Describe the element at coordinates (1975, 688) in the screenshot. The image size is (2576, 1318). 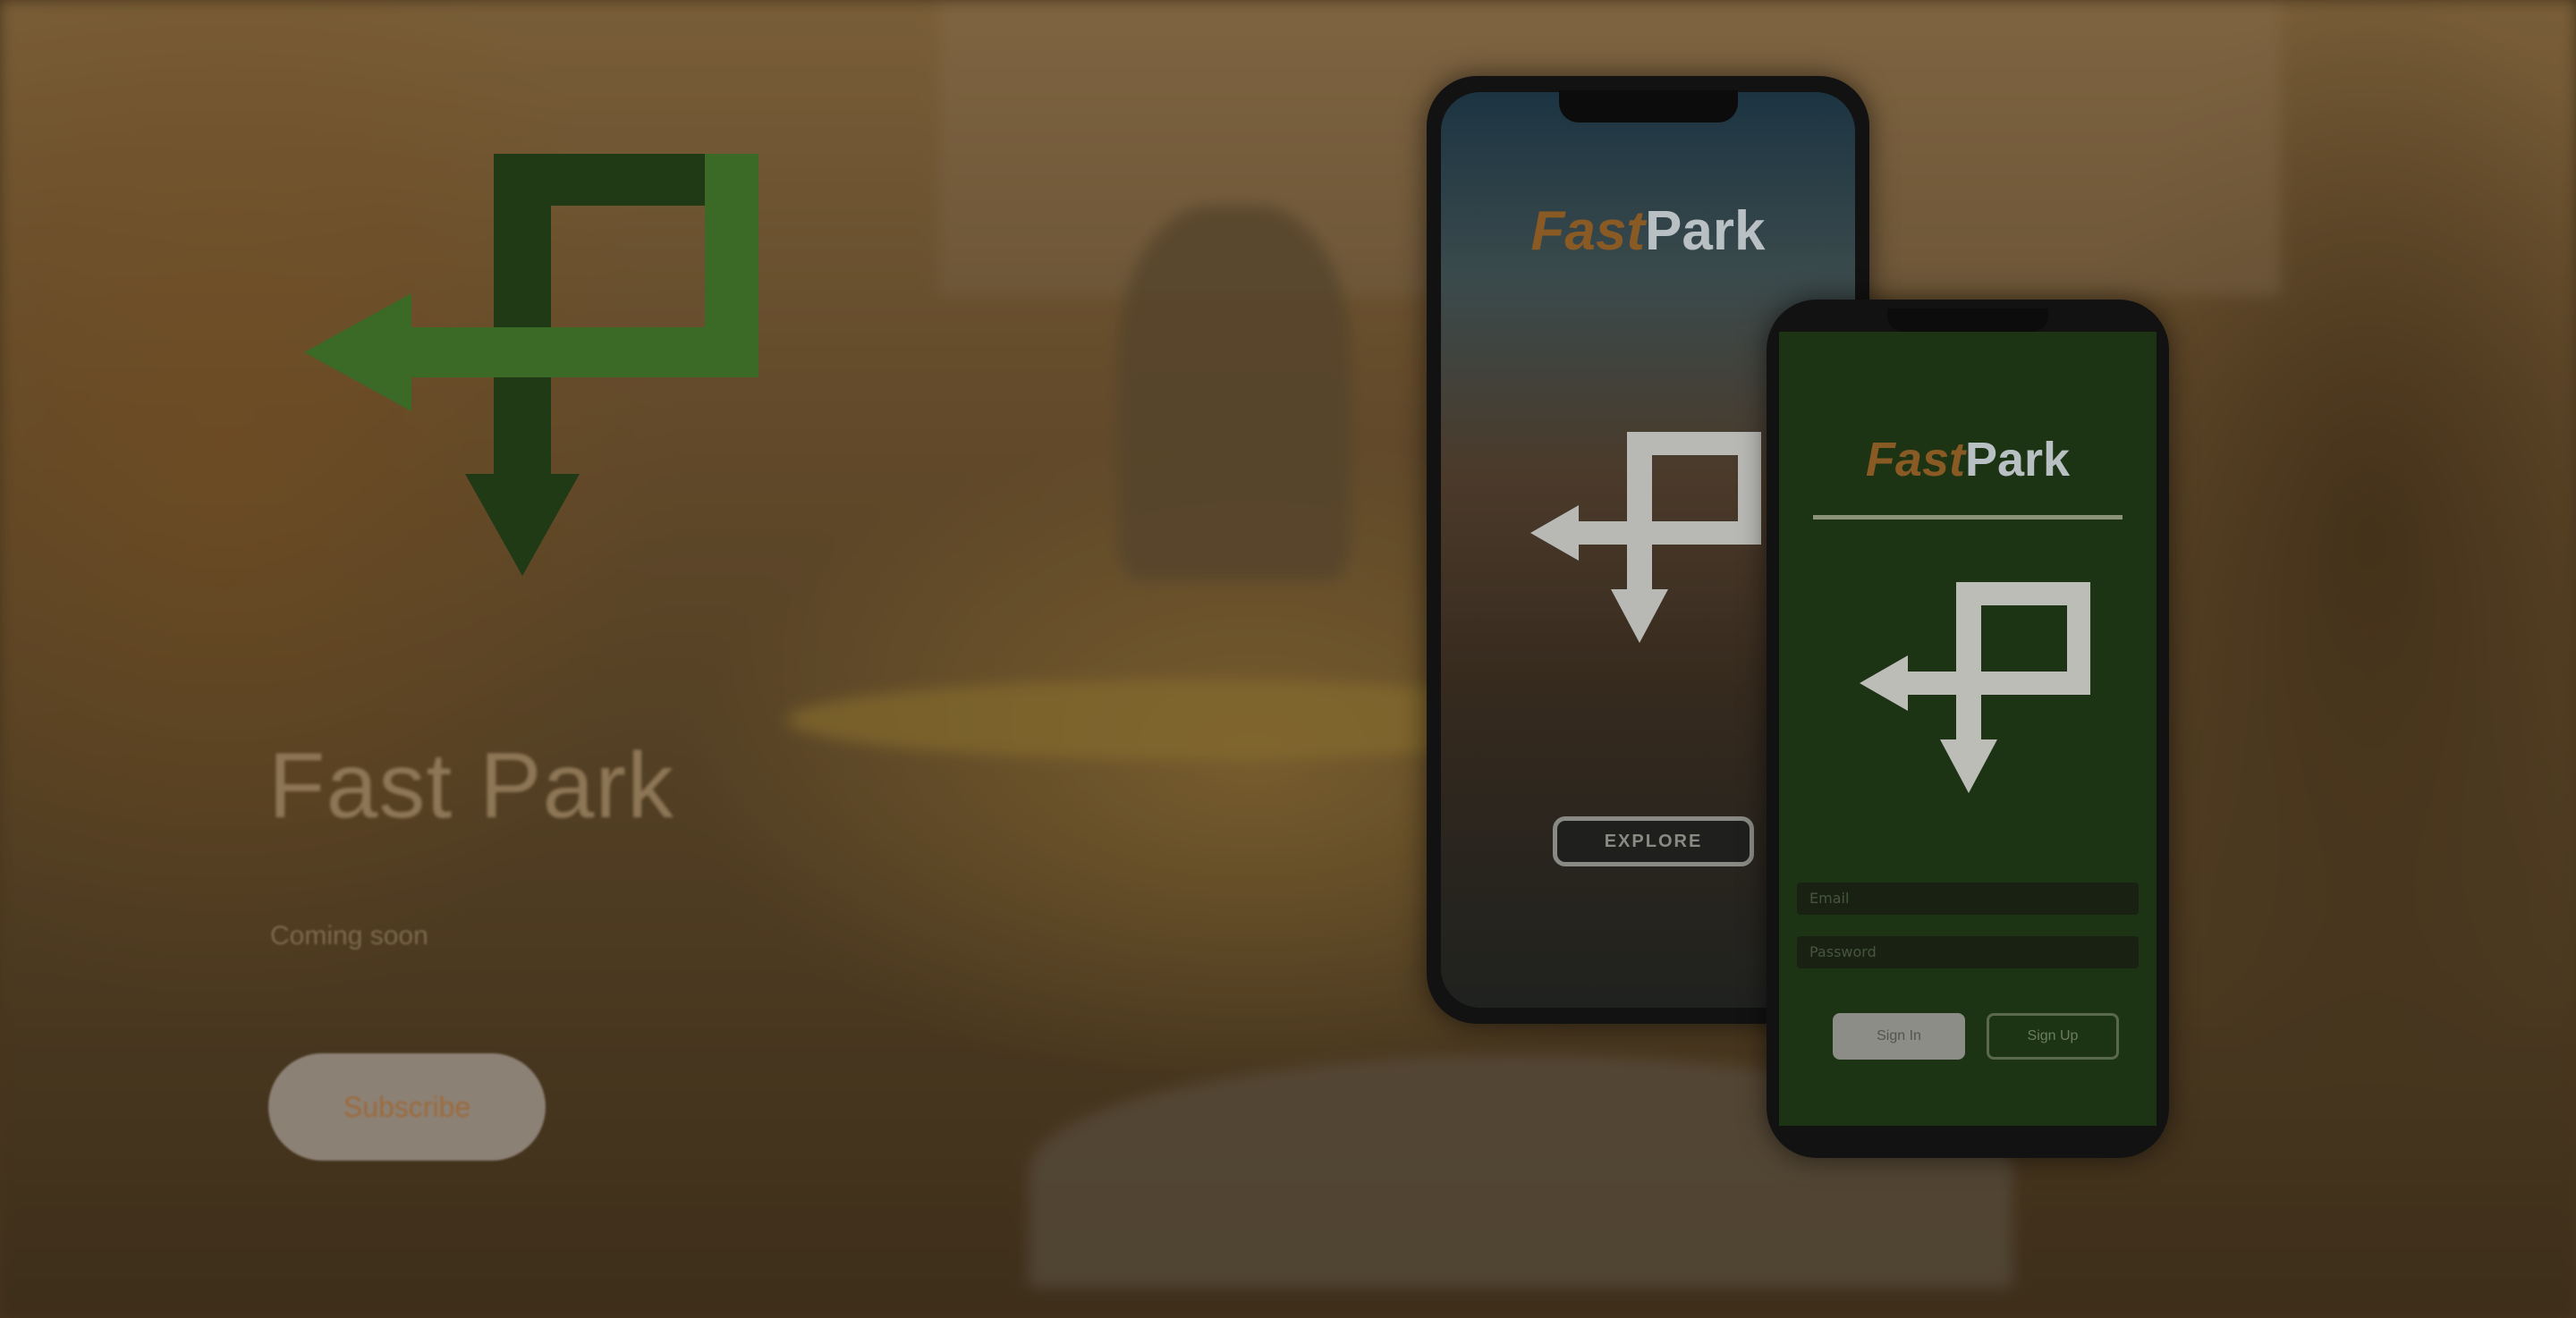
I see `phone-front-logo-icon` at that location.